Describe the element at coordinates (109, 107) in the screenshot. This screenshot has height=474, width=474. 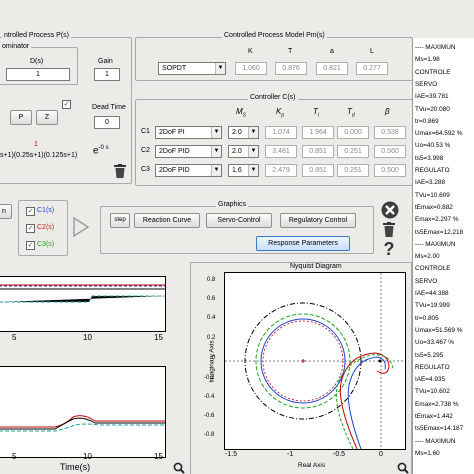
I see `dead-time-label: Dead Time` at that location.